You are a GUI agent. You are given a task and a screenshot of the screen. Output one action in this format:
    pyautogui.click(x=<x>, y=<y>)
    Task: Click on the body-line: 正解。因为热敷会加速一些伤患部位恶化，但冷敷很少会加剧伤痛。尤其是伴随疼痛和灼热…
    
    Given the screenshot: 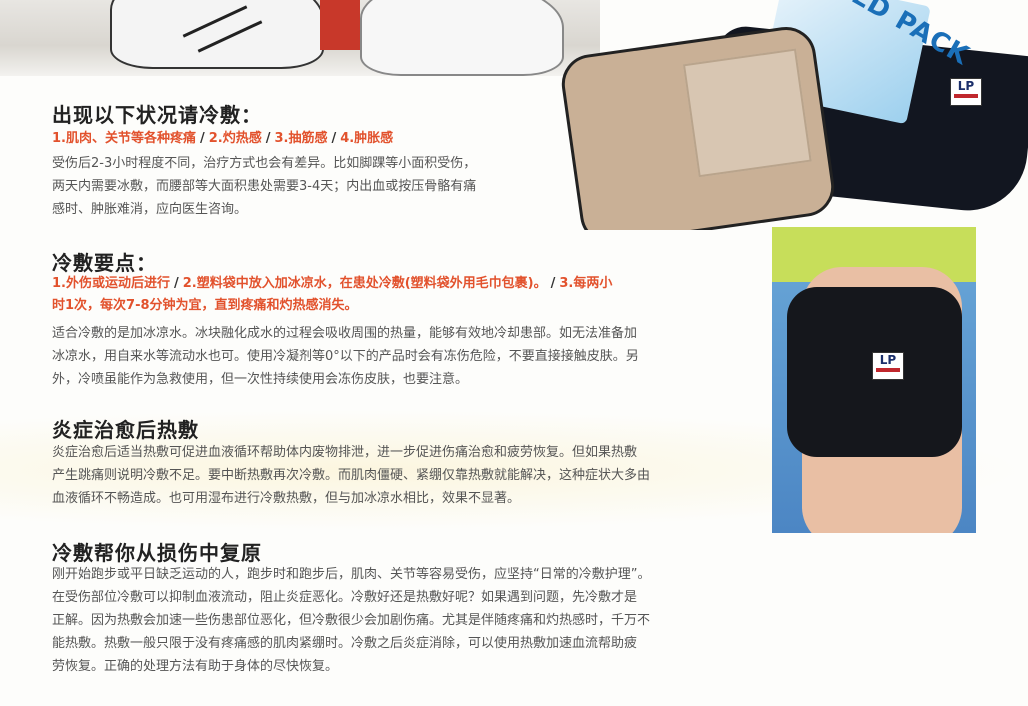 What is the action you would take?
    pyautogui.click(x=351, y=620)
    